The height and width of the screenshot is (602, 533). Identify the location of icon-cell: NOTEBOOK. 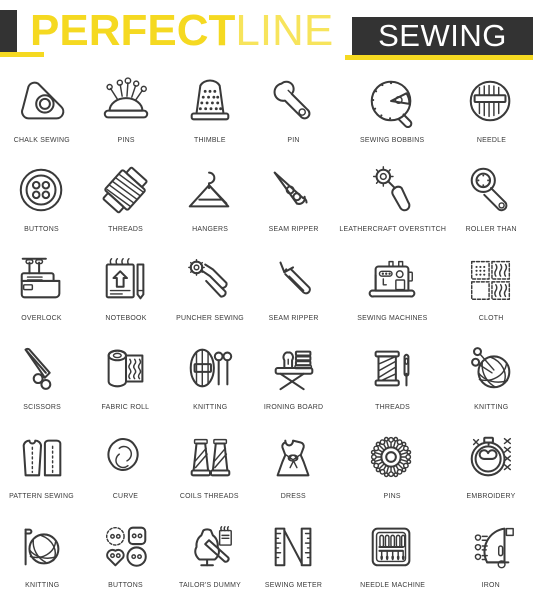
(126, 290).